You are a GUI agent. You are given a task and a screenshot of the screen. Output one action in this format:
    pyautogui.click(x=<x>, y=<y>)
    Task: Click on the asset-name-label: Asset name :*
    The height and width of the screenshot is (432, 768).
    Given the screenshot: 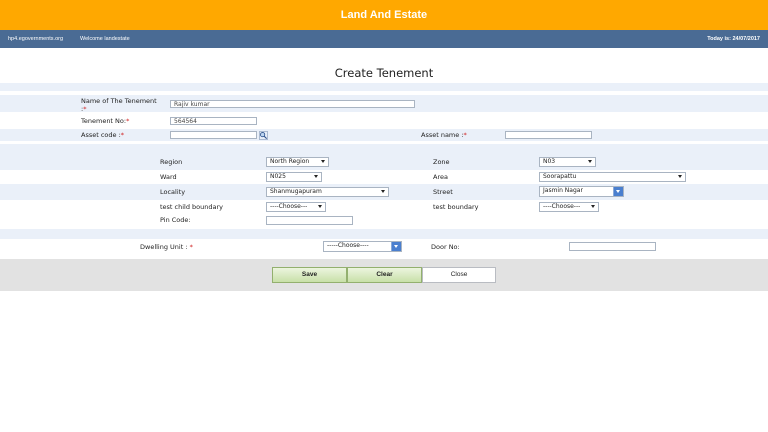 What is the action you would take?
    pyautogui.click(x=444, y=135)
    